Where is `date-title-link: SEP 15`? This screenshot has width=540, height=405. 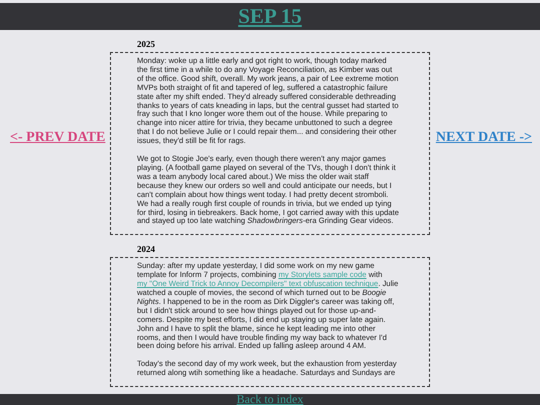 date-title-link: SEP 15 is located at coordinates (270, 16).